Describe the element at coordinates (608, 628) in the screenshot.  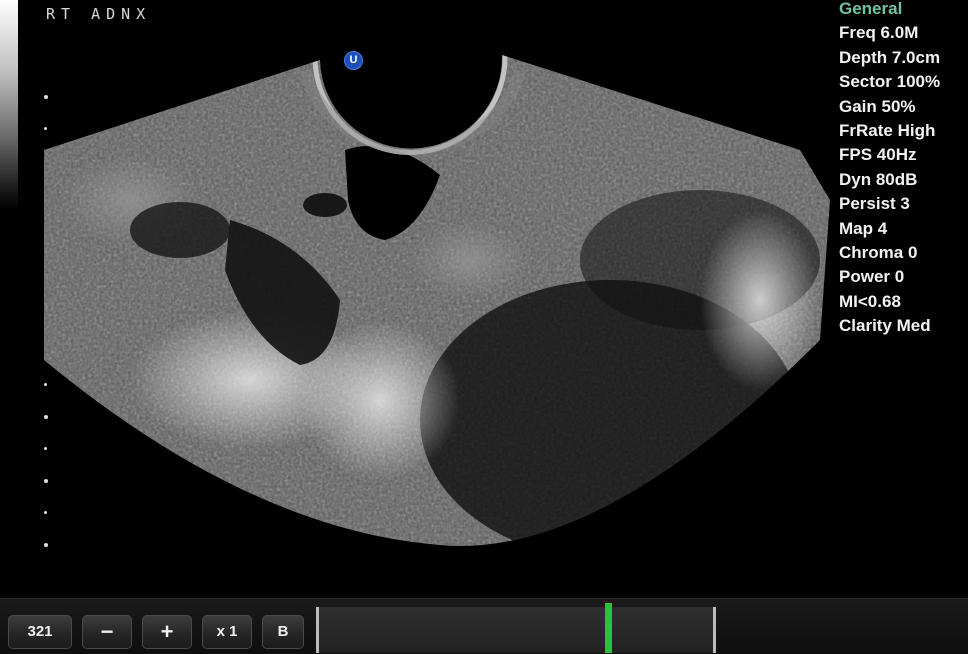
I see `cine-position-marker` at that location.